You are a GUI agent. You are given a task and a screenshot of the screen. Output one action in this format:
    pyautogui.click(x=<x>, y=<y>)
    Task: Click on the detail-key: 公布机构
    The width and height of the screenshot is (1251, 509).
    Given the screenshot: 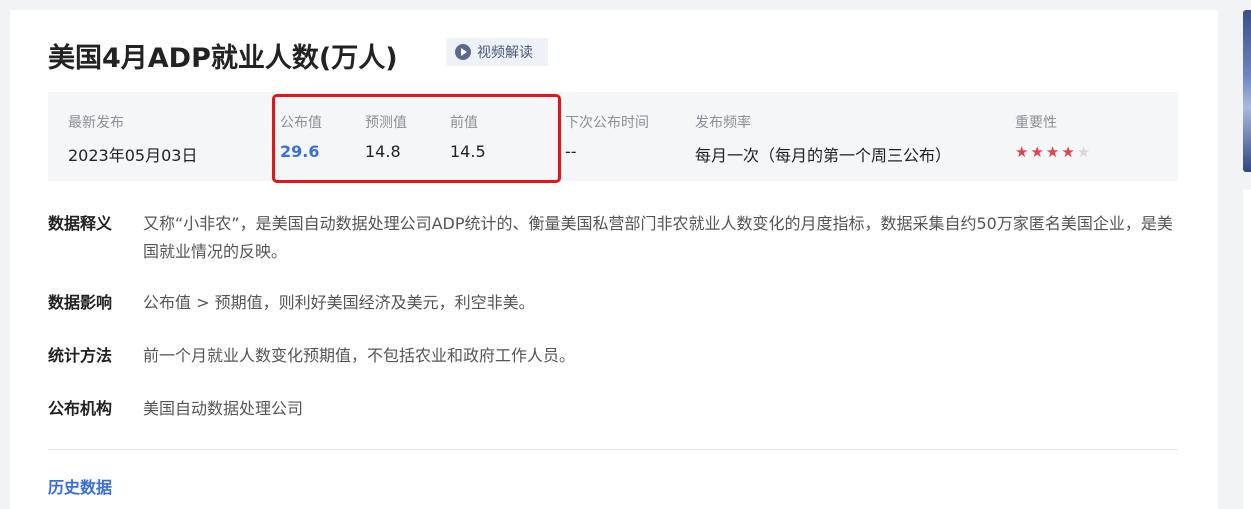 What is the action you would take?
    pyautogui.click(x=80, y=408)
    